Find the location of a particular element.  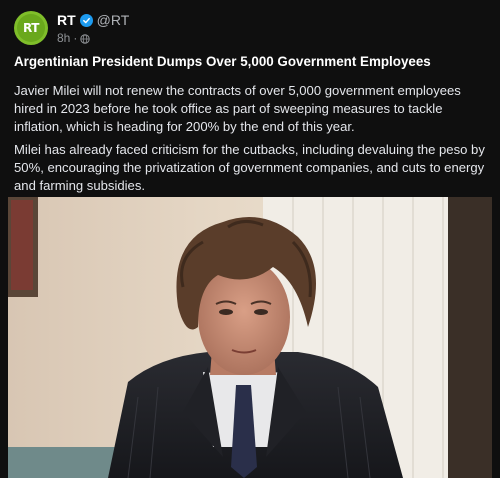

author-name: RT is located at coordinates (66, 20).